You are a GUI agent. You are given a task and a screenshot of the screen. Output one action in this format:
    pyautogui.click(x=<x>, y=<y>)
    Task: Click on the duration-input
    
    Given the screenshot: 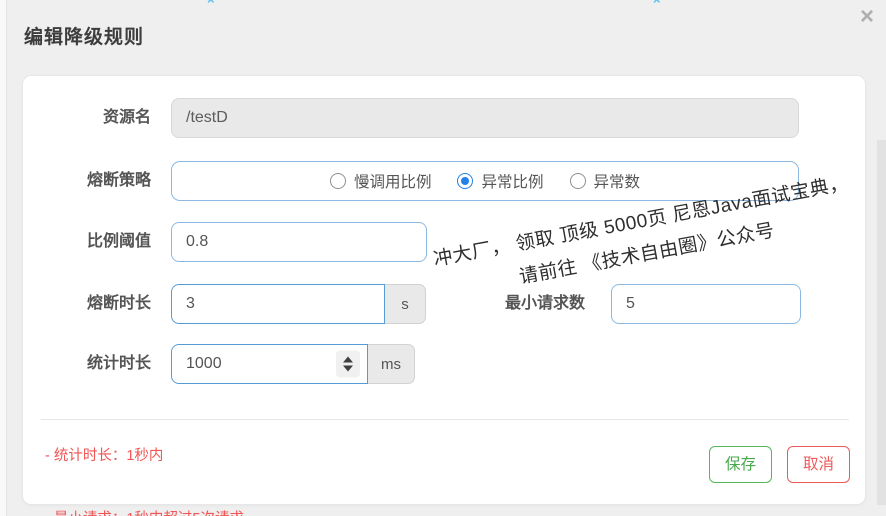 What is the action you would take?
    pyautogui.click(x=278, y=304)
    